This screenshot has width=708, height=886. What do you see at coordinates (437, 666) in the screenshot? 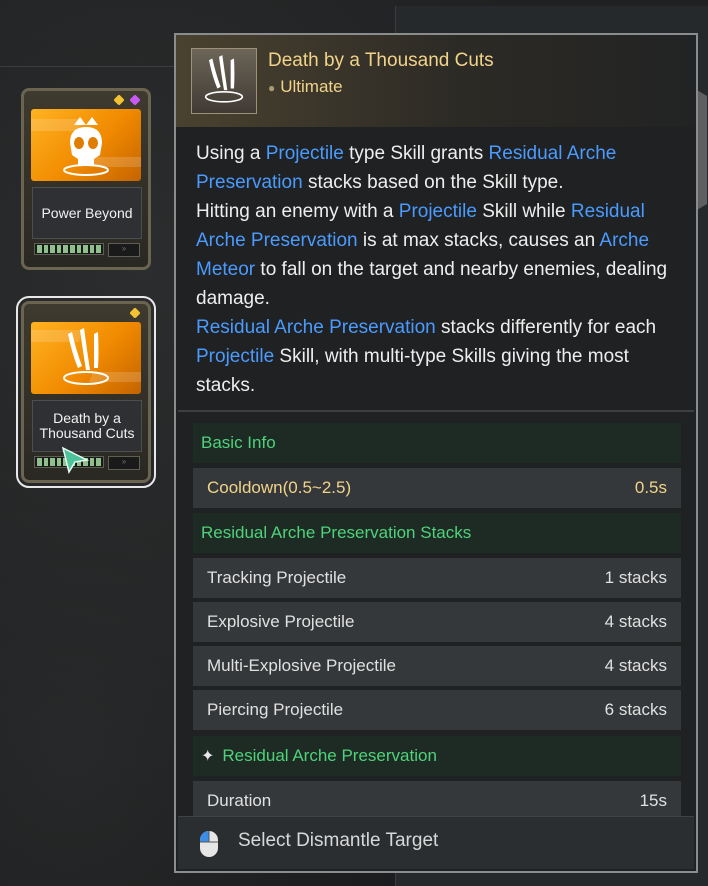
I see `stack-row: Multi-Explosive Projectile 4 stacks` at bounding box center [437, 666].